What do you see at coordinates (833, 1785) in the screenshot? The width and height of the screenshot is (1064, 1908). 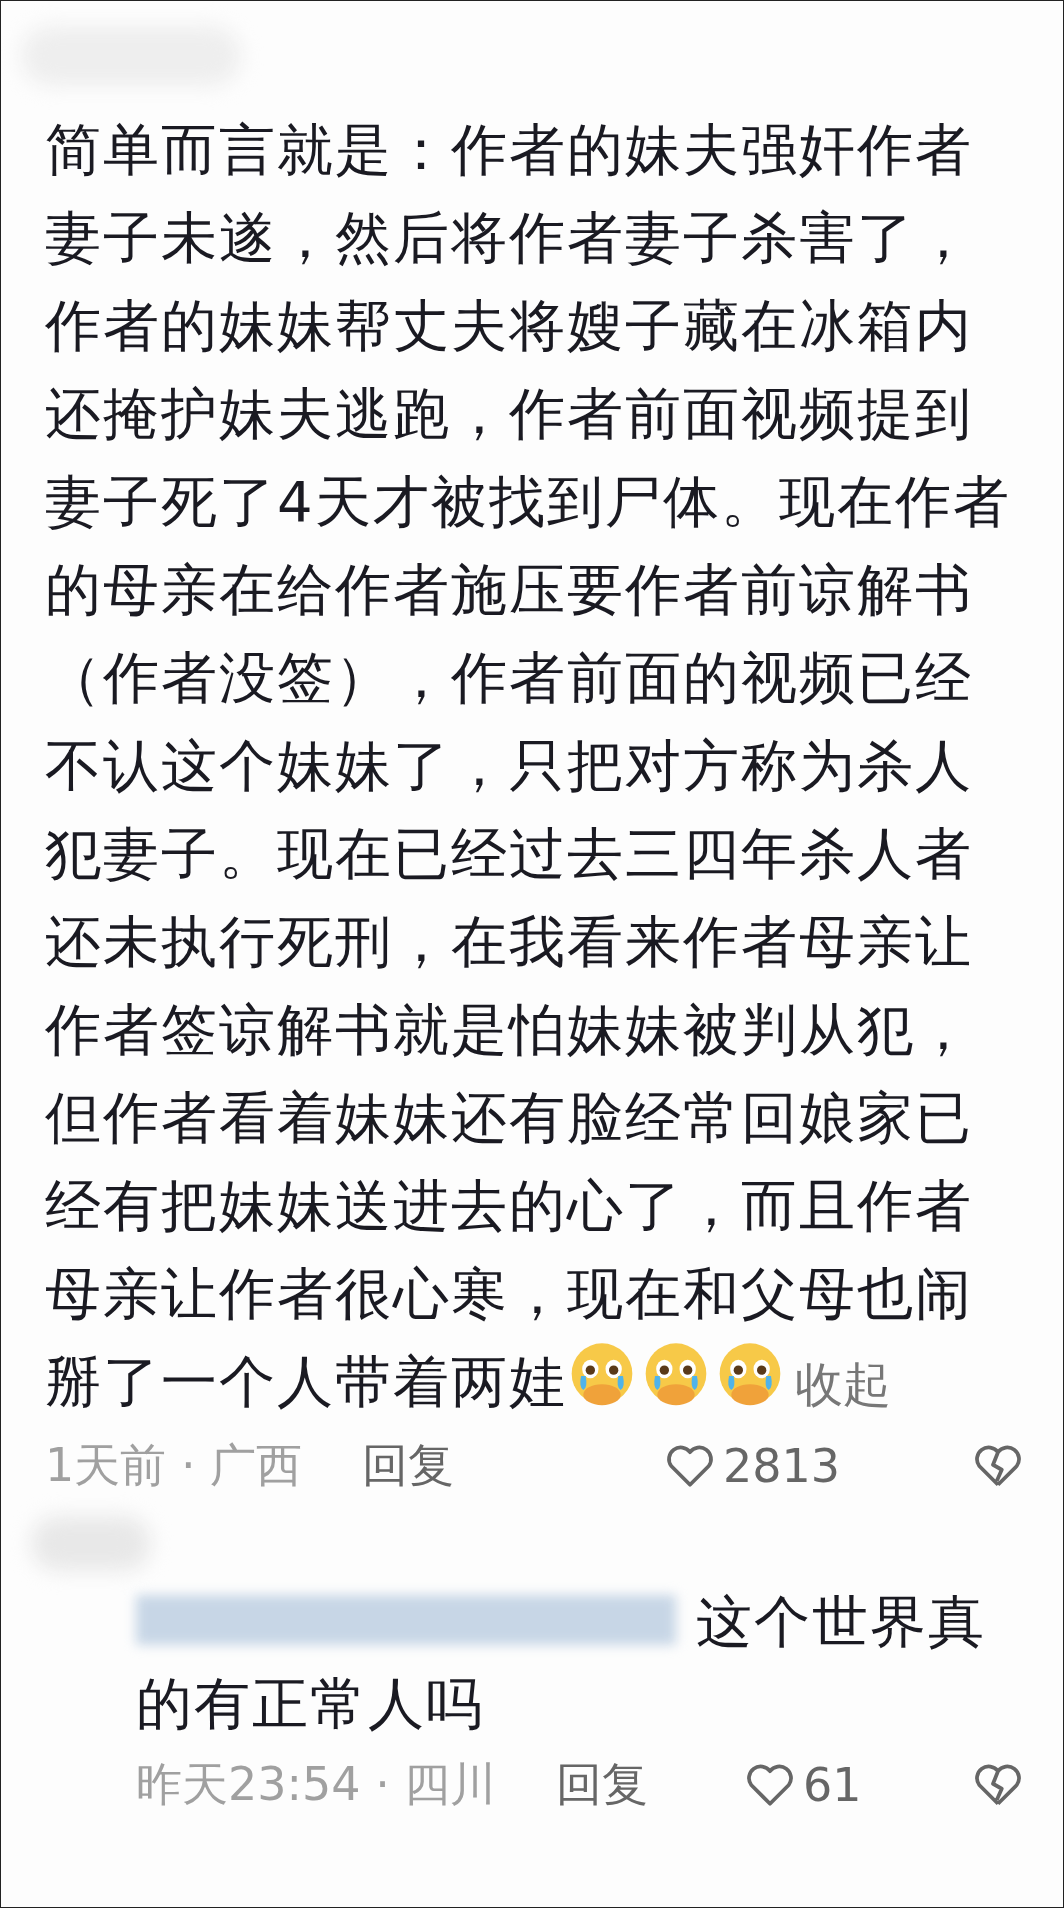 I see `like-count: 61` at bounding box center [833, 1785].